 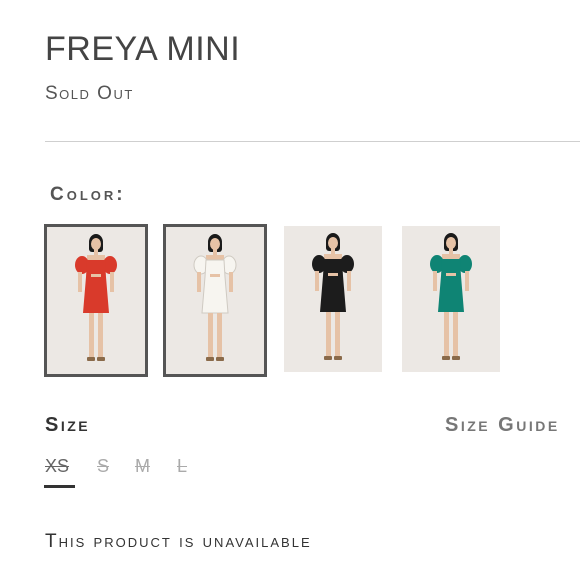 I want to click on color-swatch-black, so click(x=333, y=299).